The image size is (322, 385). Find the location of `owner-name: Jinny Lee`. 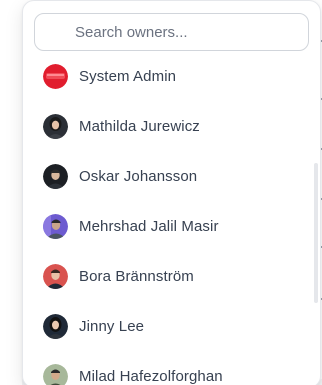

owner-name: Jinny Lee is located at coordinates (112, 326).